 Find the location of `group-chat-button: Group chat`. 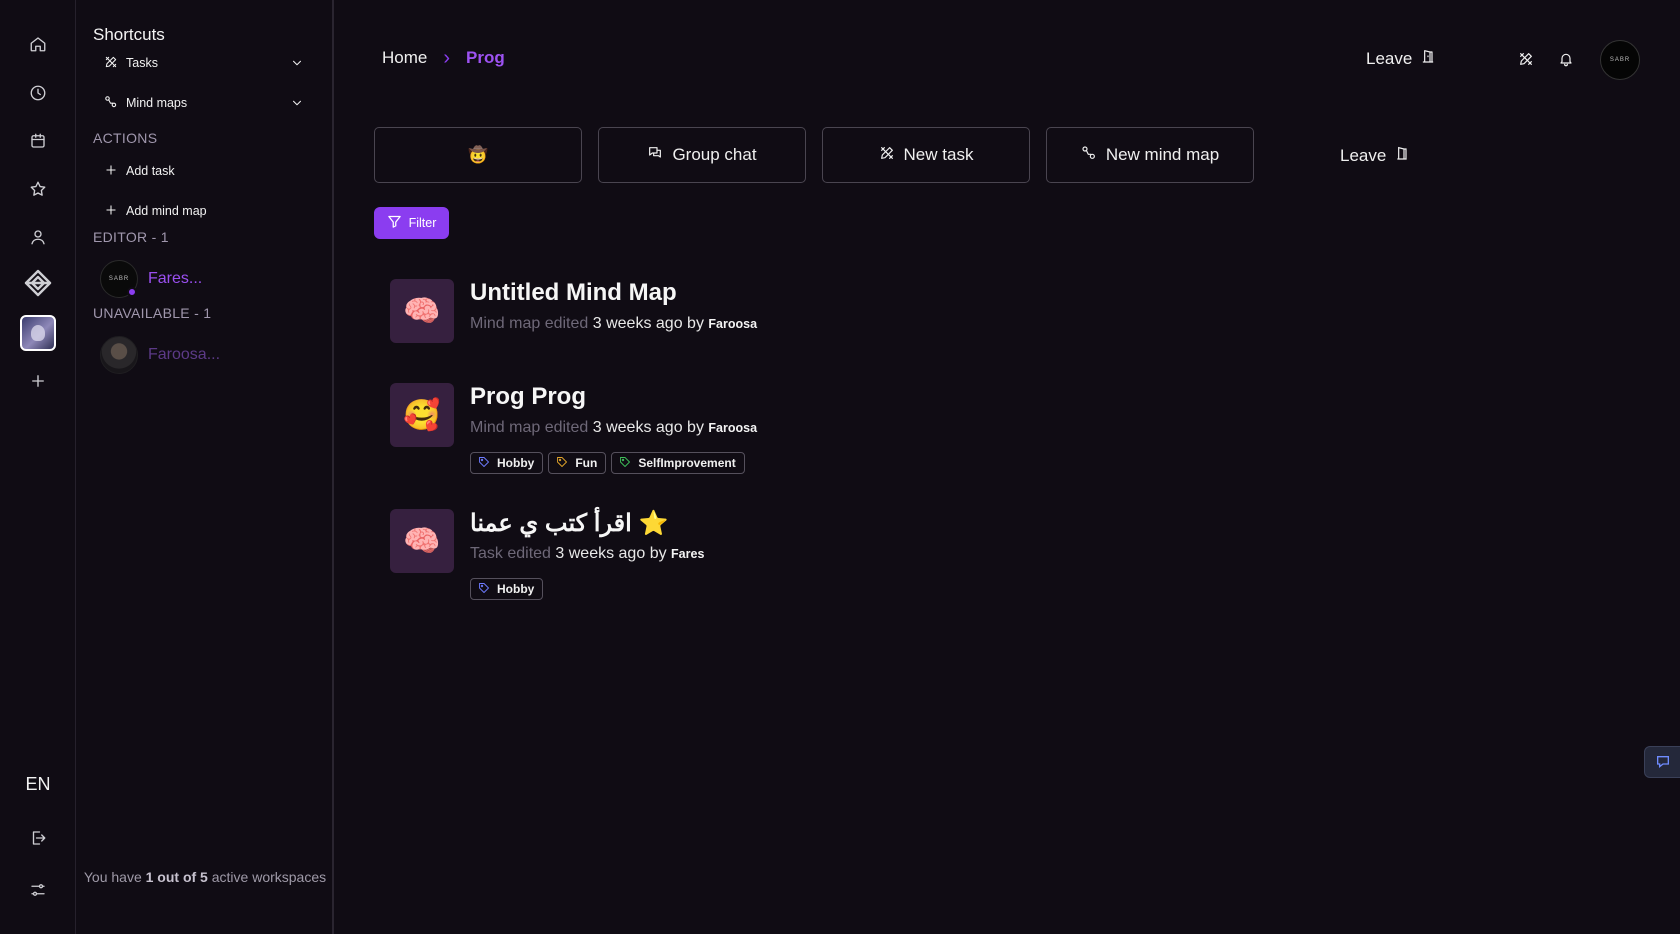

group-chat-button: Group chat is located at coordinates (702, 155).